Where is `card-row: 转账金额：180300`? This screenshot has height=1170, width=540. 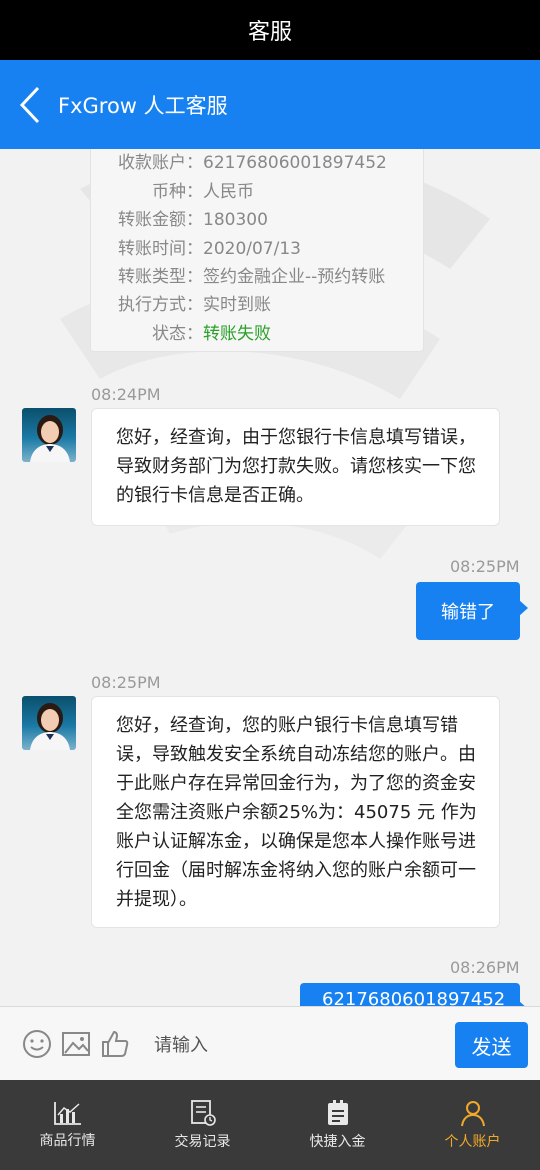
card-row: 转账金额：180300 is located at coordinates (193, 220).